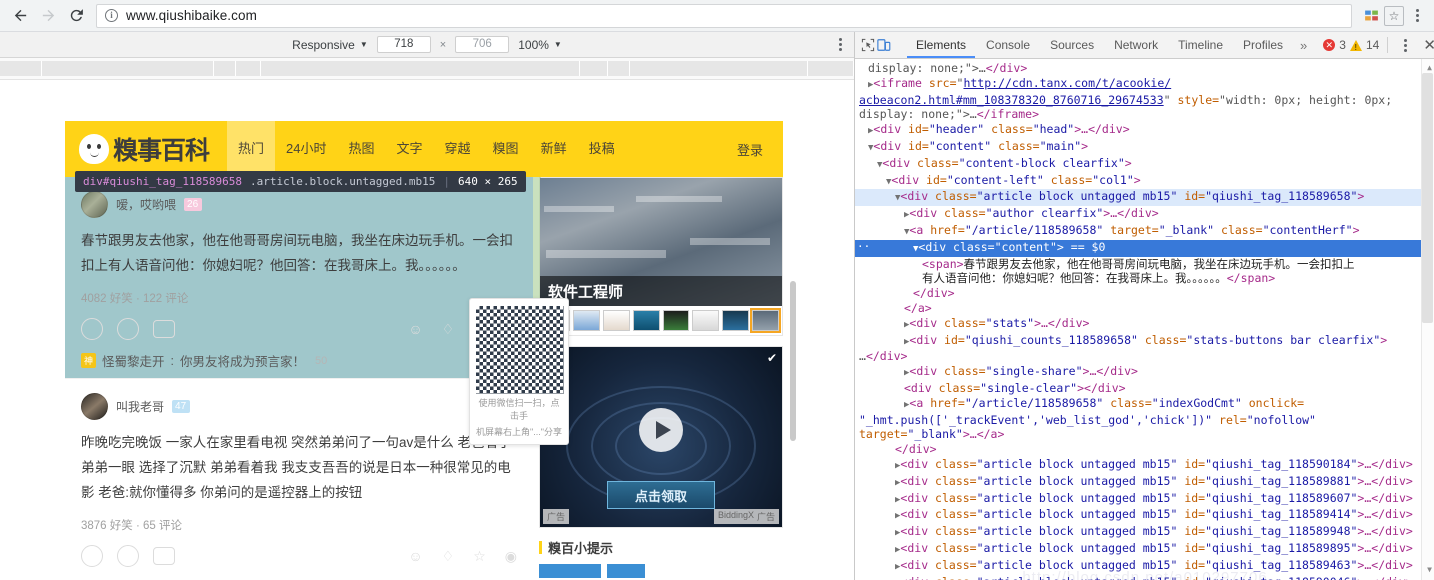 The width and height of the screenshot is (1434, 580). Describe the element at coordinates (1417, 16) in the screenshot. I see `browser-menu-button` at that location.